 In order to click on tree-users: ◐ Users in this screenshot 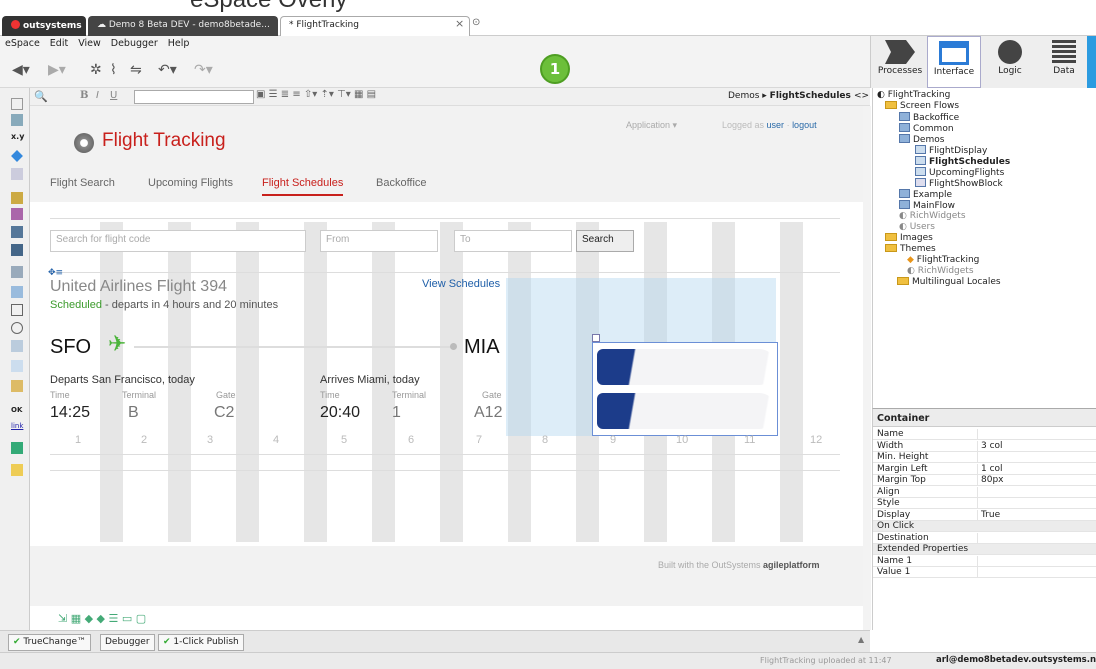, I will do `click(917, 227)`.